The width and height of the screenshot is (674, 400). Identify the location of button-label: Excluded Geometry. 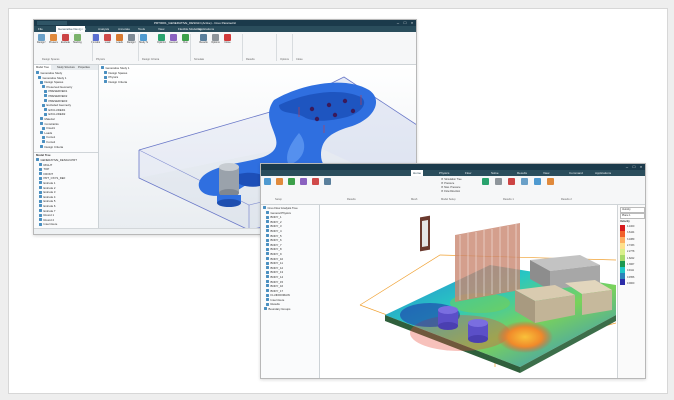
(65, 42).